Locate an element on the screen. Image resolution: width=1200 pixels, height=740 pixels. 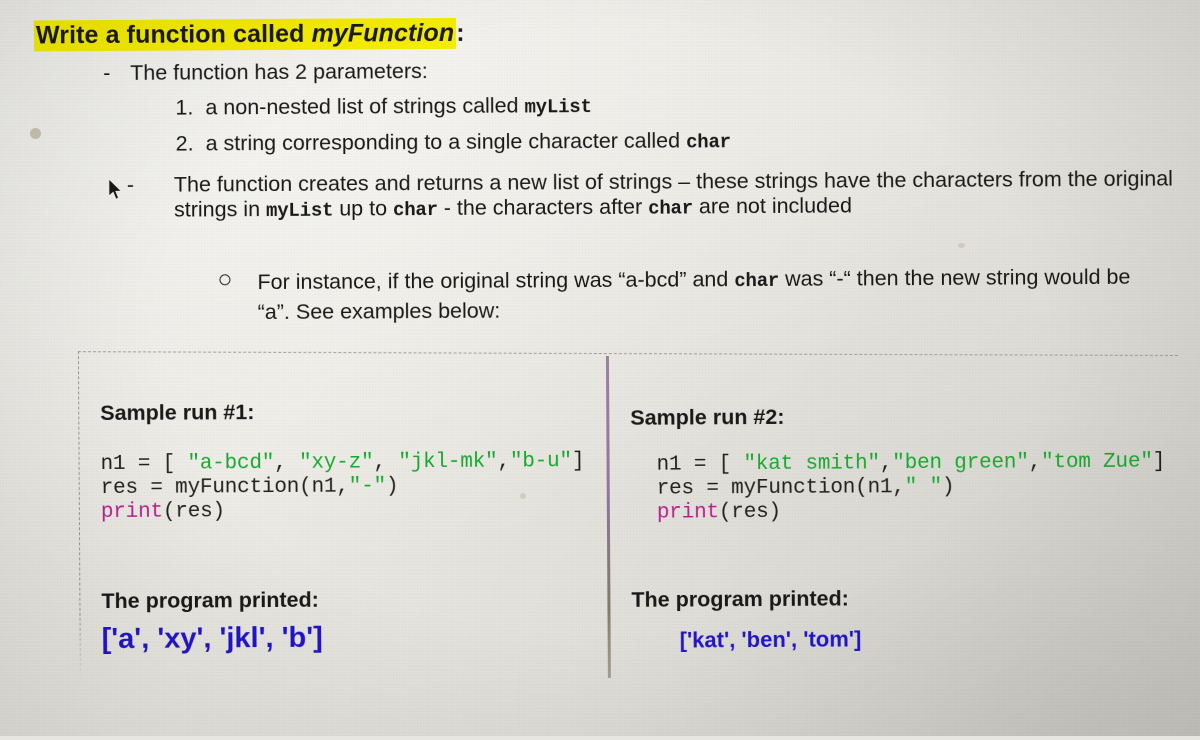
code-token: " " is located at coordinates (923, 487).